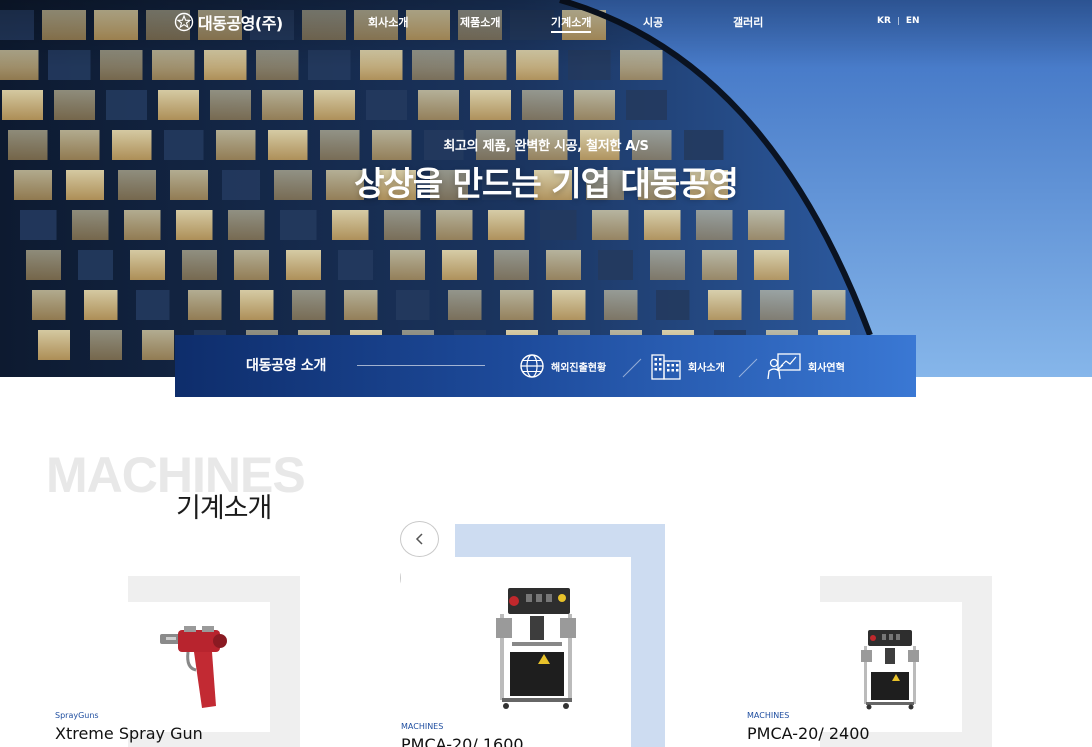 Image resolution: width=1092 pixels, height=747 pixels. I want to click on link-company-label: 회사소개, so click(706, 368).